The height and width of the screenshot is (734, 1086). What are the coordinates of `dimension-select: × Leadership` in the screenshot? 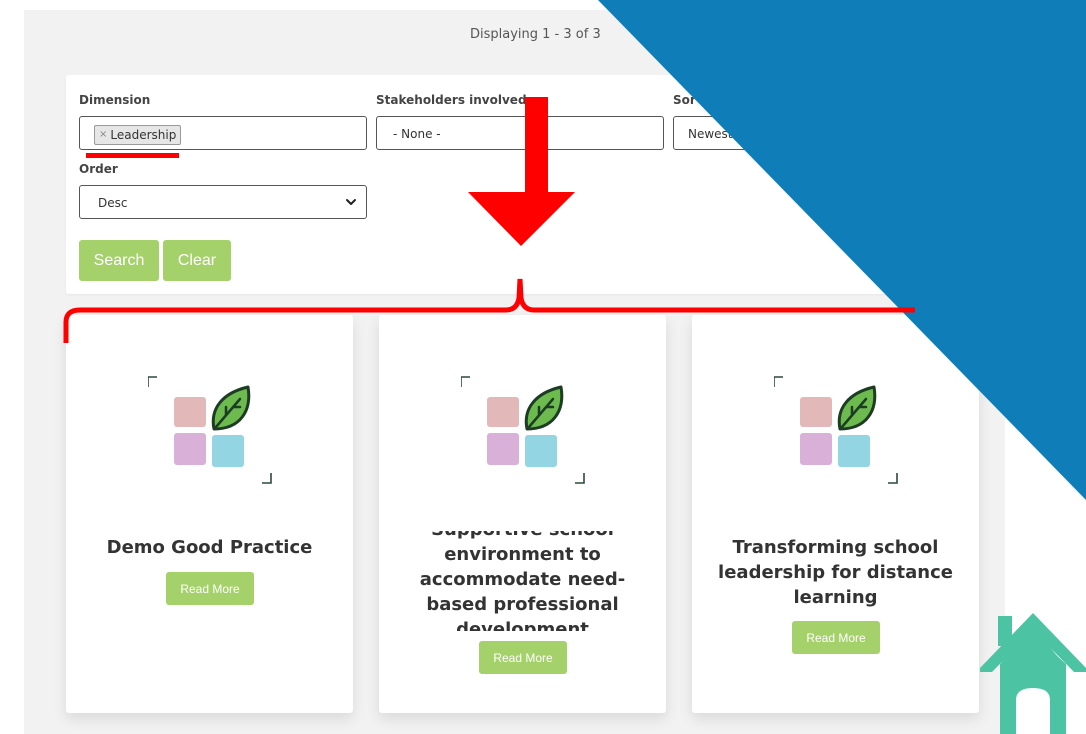 It's located at (223, 133).